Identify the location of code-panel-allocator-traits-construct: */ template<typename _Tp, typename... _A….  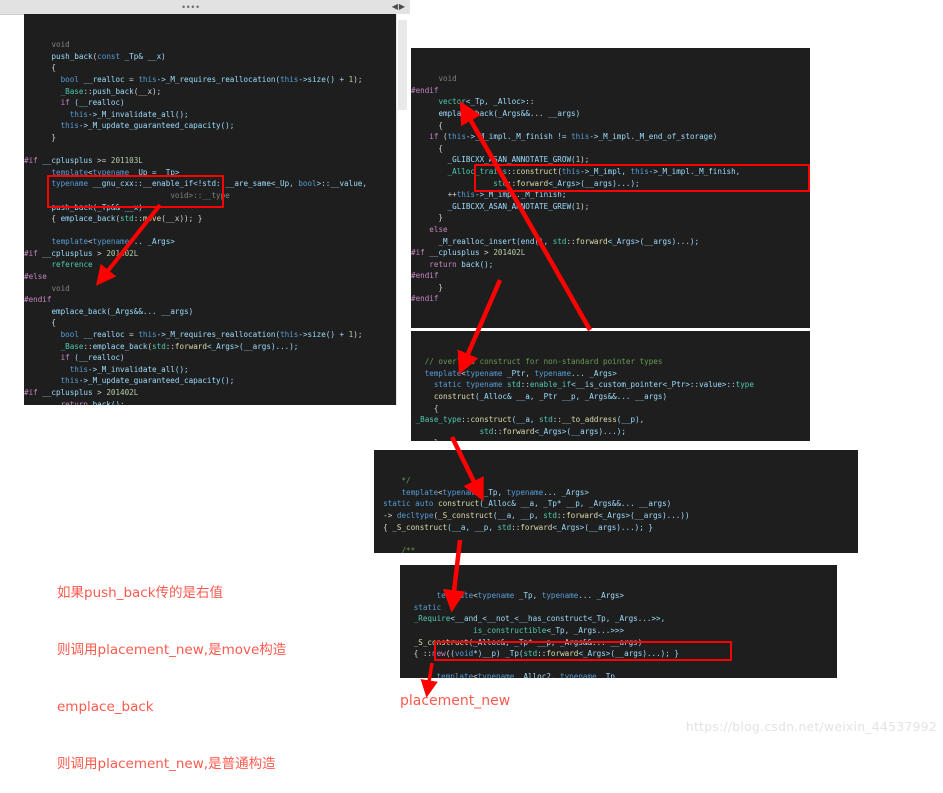
(616, 501).